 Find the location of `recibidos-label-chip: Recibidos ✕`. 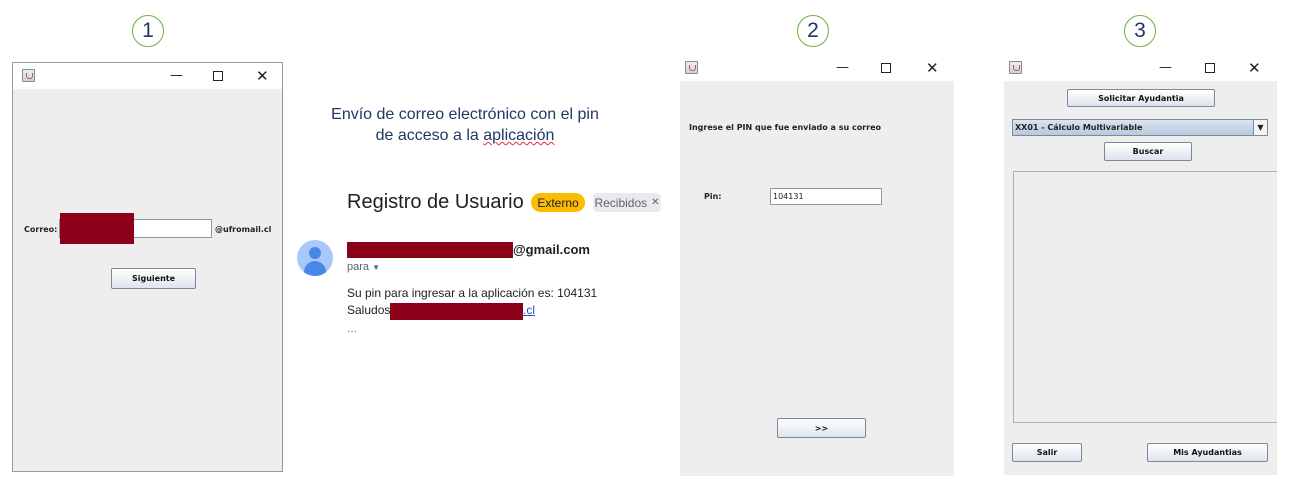

recibidos-label-chip: Recibidos ✕ is located at coordinates (627, 202).